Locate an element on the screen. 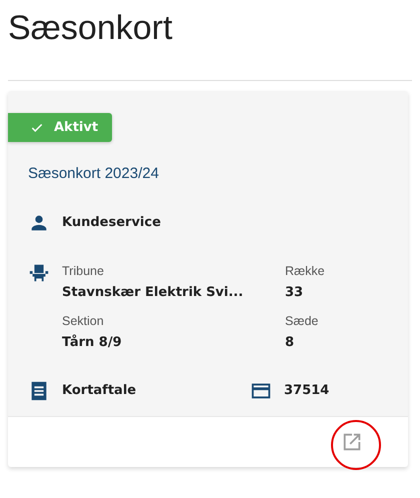 This screenshot has height=498, width=420. seat-icon is located at coordinates (39, 273).